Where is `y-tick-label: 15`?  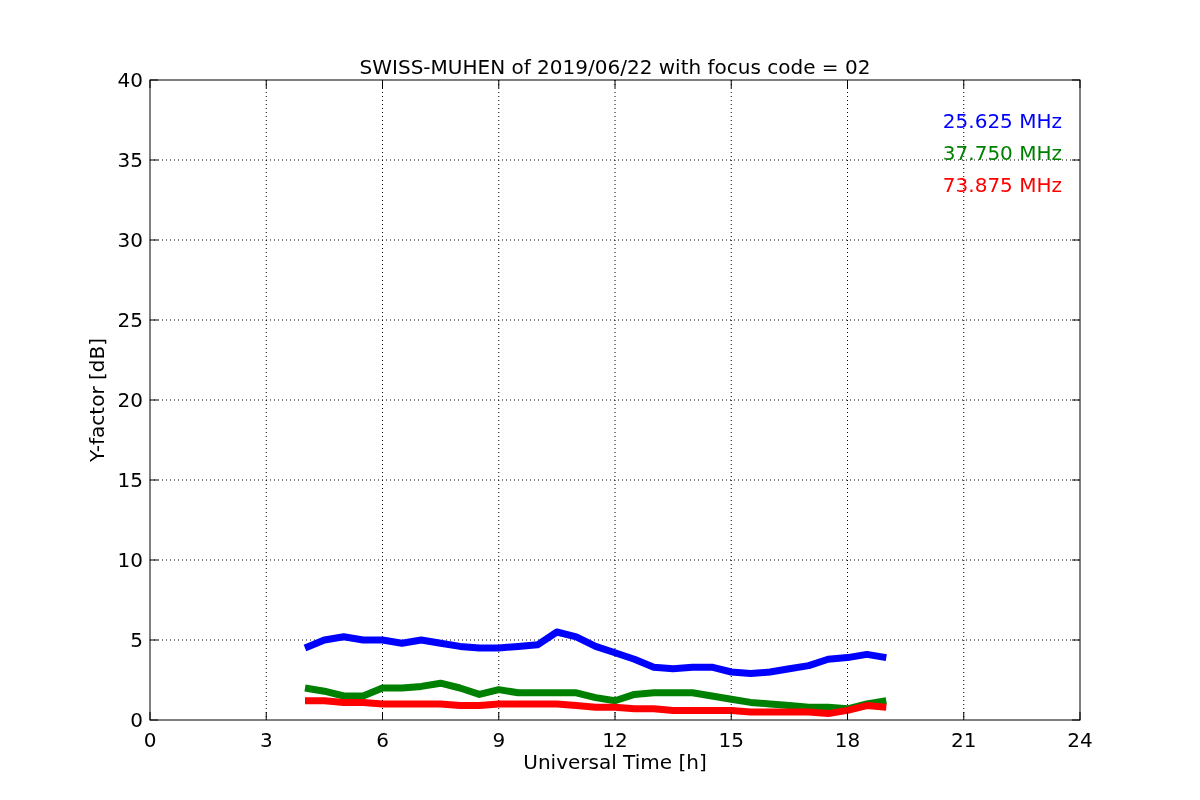 y-tick-label: 15 is located at coordinates (130, 480).